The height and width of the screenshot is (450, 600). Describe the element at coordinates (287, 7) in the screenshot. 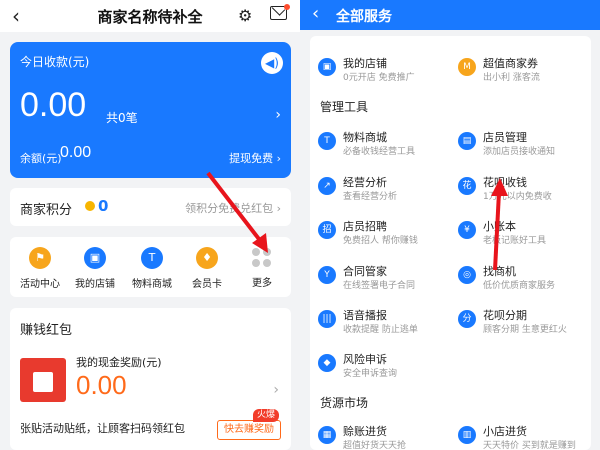

I see `notification-dot` at that location.